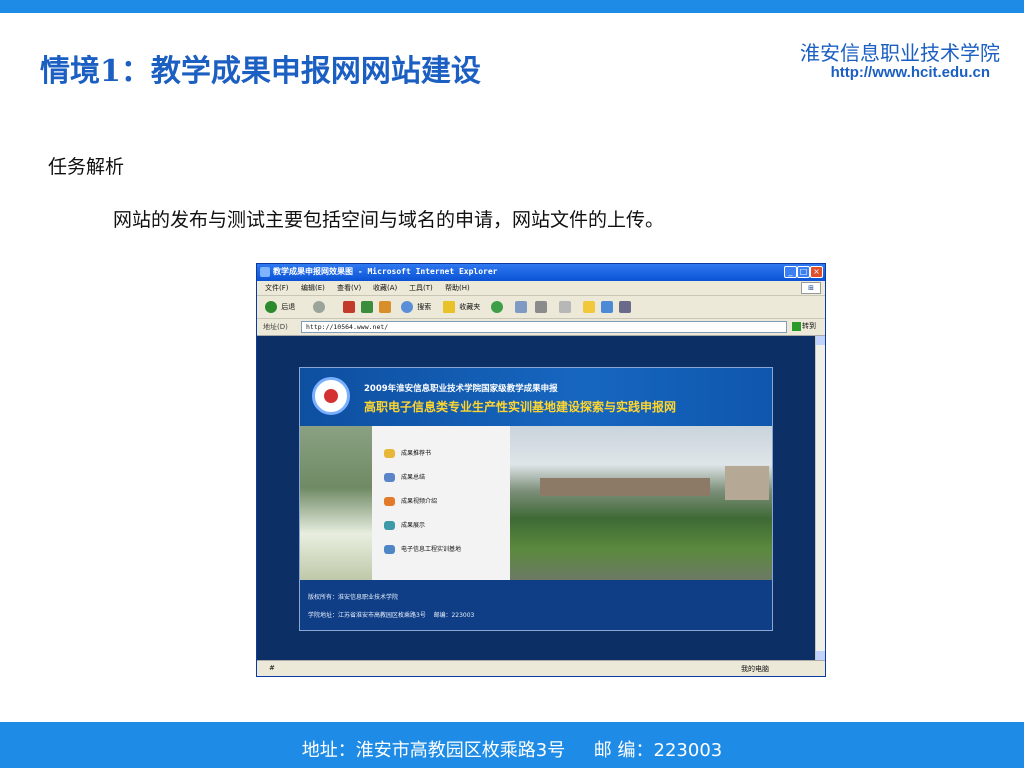 Image resolution: width=1024 pixels, height=768 pixels. I want to click on close-icon: ×, so click(816, 272).